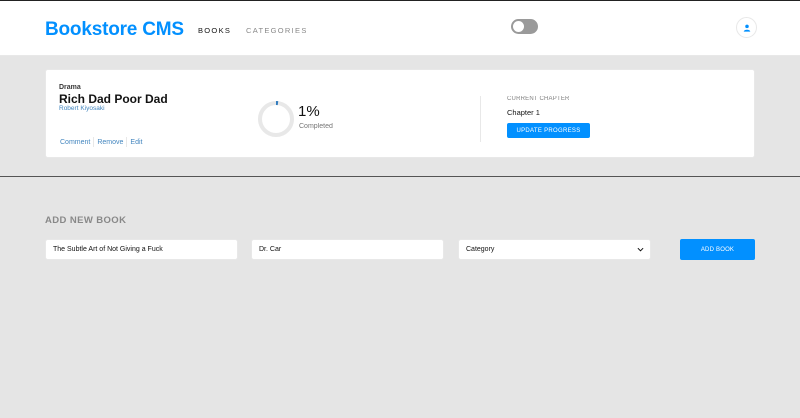 This screenshot has height=418, width=800. I want to click on category-select: Category, so click(554, 249).